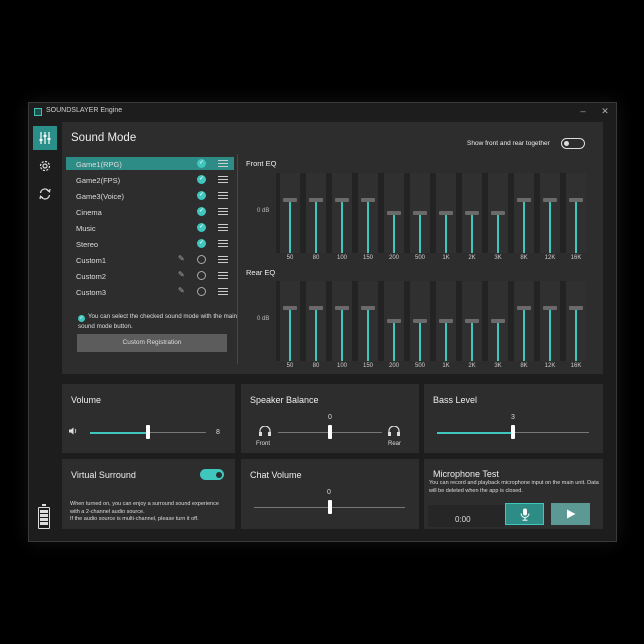 The width and height of the screenshot is (644, 644). I want to click on balance-slider-thumb, so click(330, 432).